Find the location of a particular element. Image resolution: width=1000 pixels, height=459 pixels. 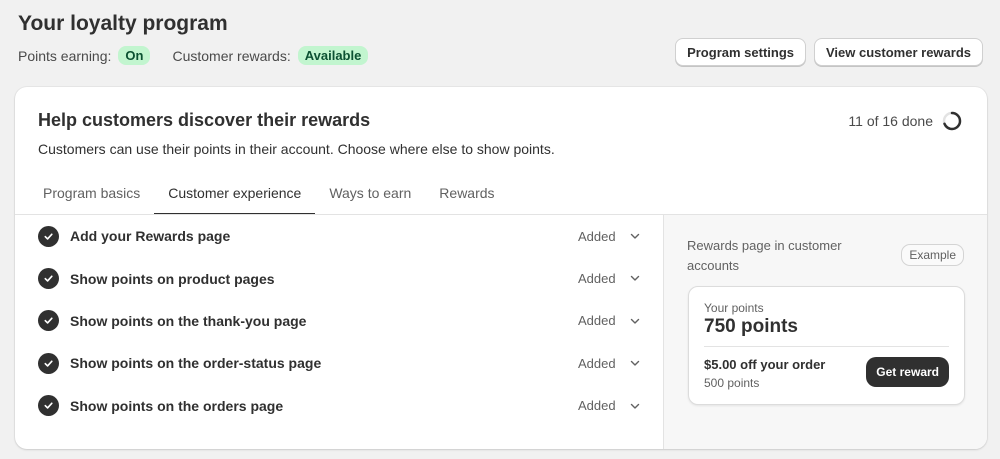

progress-ring-icon is located at coordinates (952, 121).